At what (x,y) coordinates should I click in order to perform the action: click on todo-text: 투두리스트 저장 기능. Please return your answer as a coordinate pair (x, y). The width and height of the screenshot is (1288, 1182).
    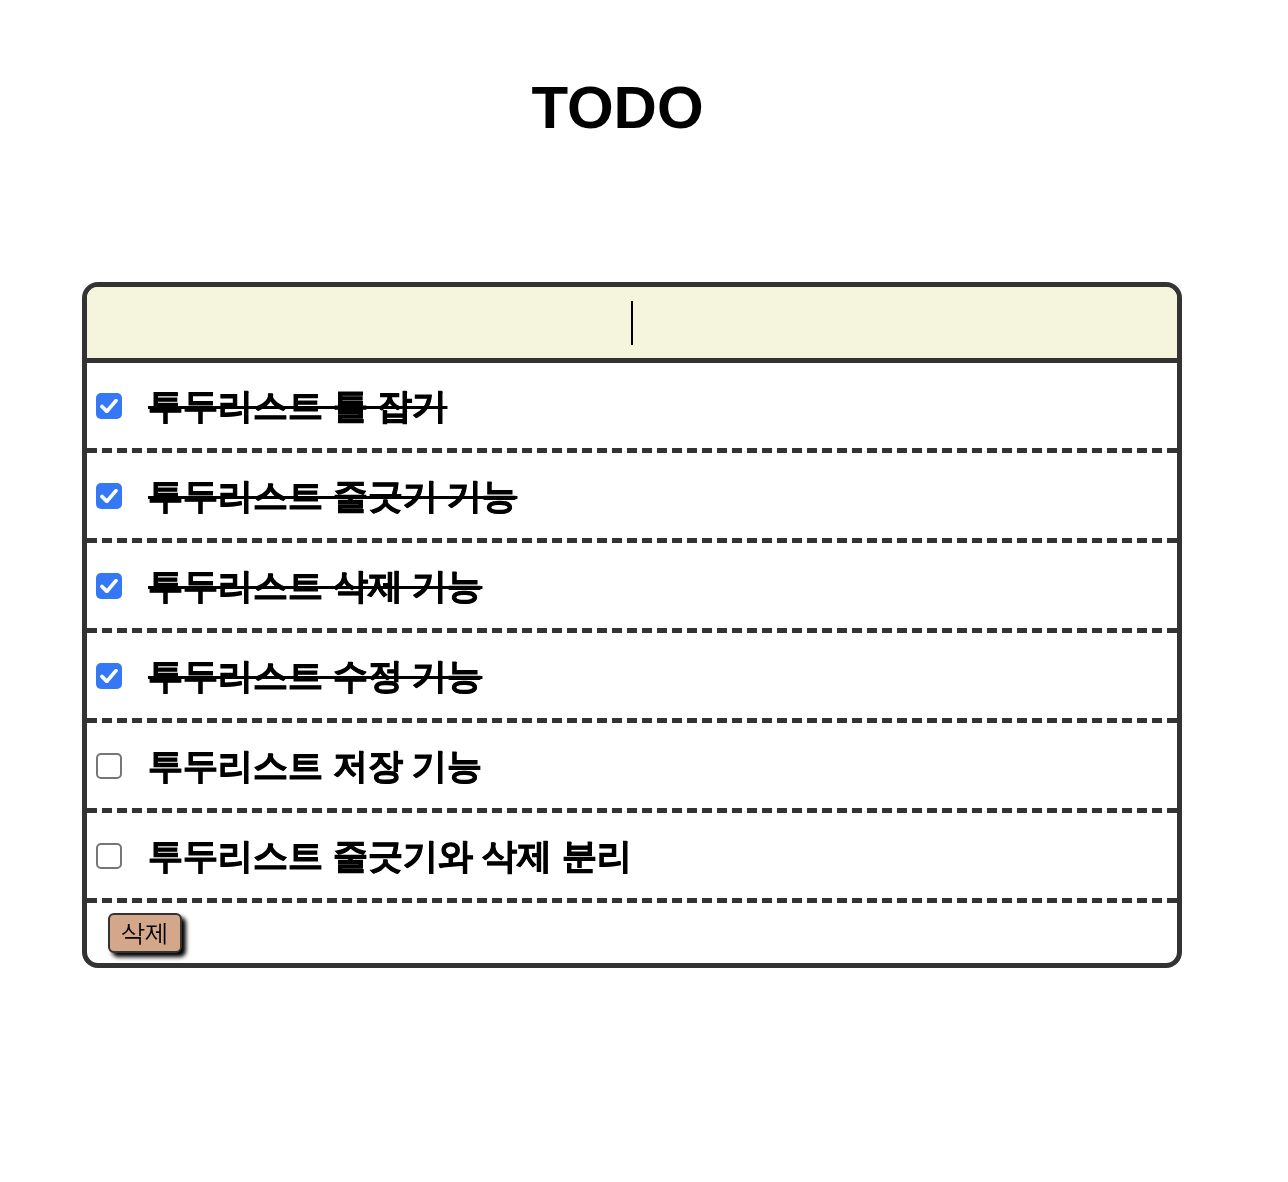
    Looking at the image, I should click on (315, 765).